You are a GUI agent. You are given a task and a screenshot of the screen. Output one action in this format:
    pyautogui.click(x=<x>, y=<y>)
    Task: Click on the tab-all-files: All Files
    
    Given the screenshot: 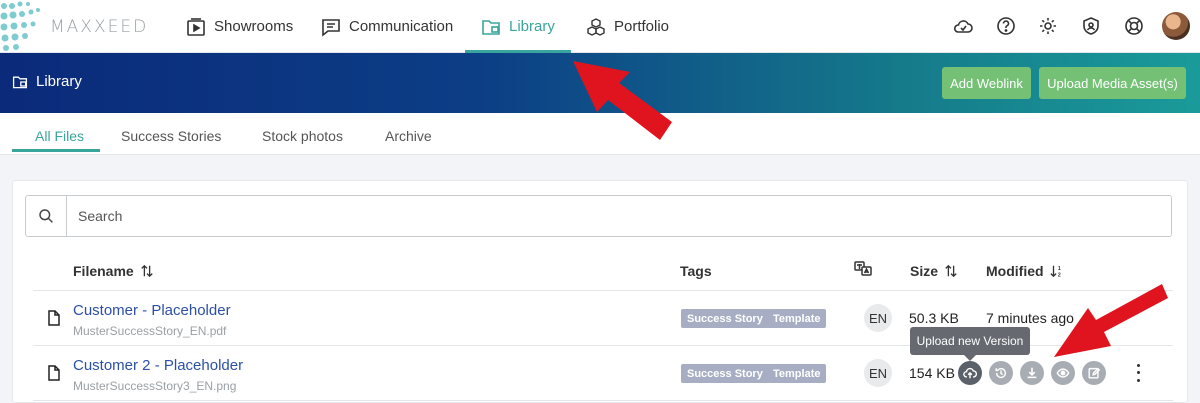 What is the action you would take?
    pyautogui.click(x=56, y=140)
    